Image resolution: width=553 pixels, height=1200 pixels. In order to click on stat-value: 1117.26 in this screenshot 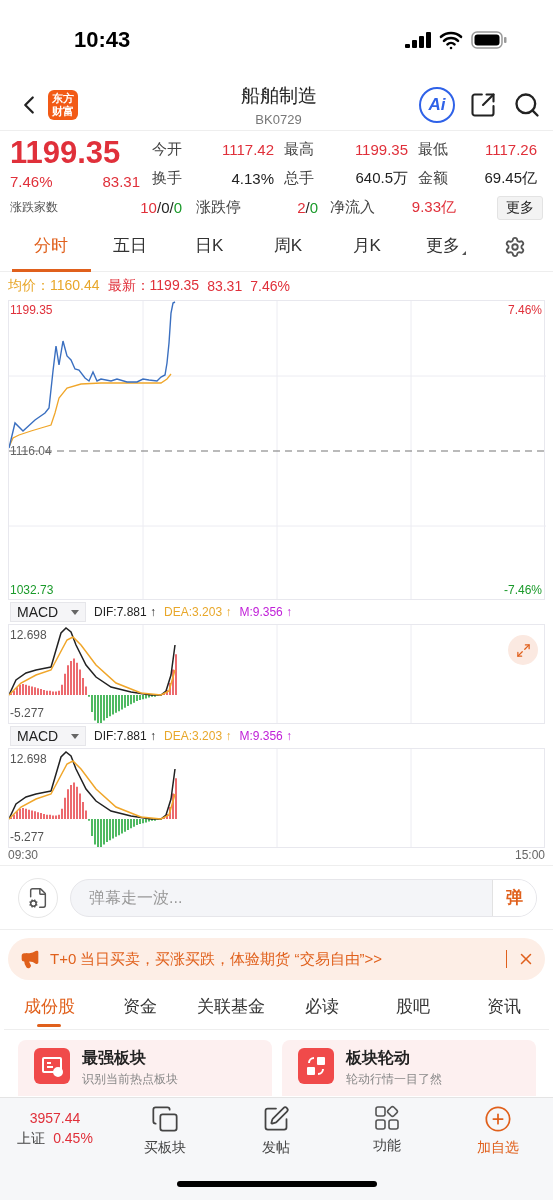, I will do `click(511, 149)`.